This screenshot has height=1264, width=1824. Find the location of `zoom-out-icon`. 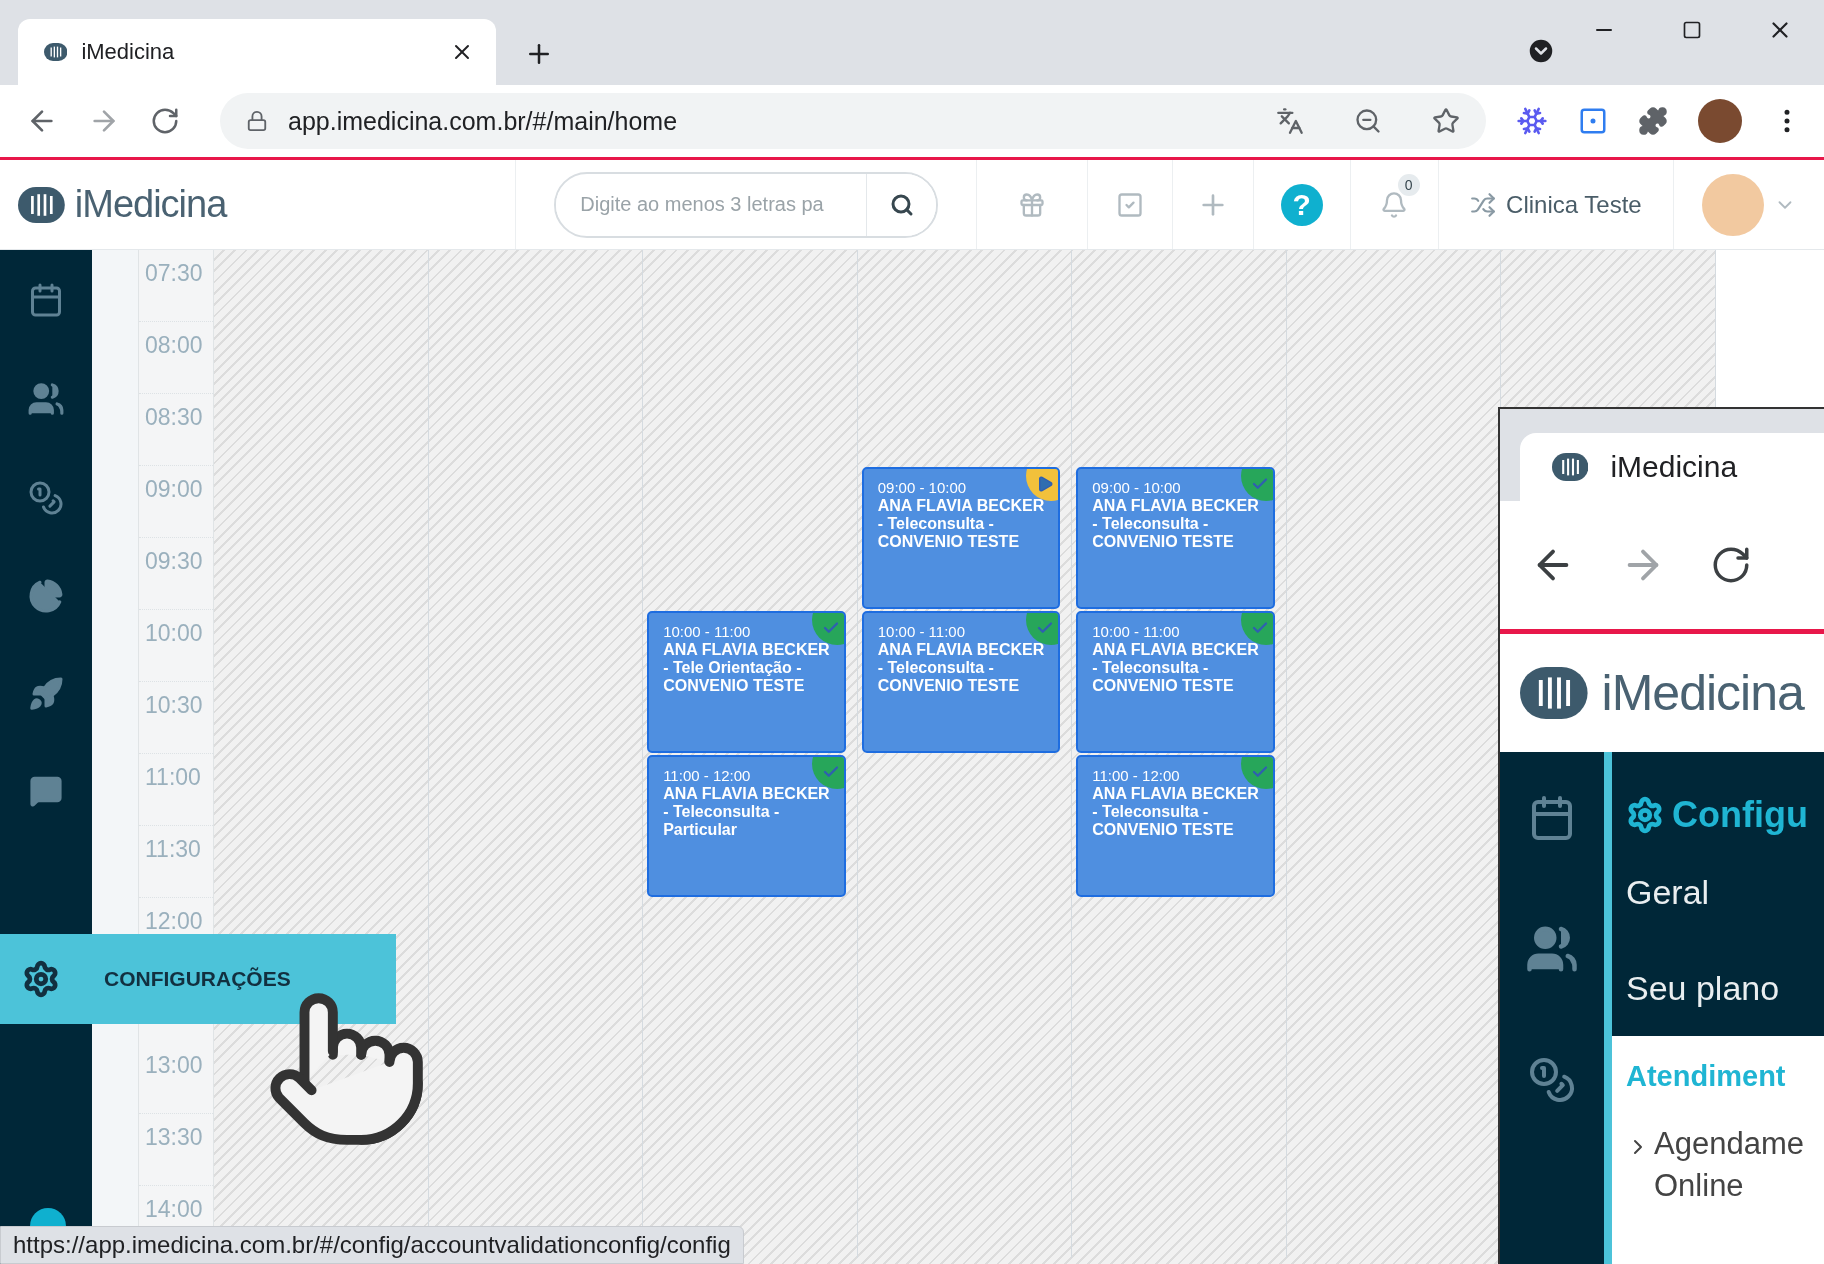

zoom-out-icon is located at coordinates (1368, 121).